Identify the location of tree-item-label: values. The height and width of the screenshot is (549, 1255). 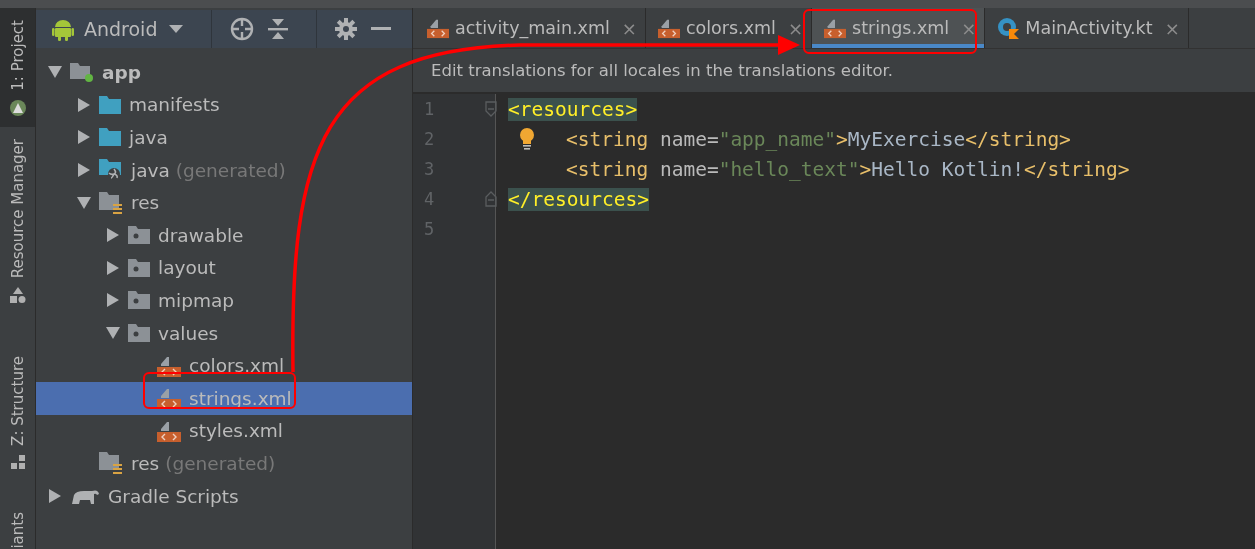
(188, 333).